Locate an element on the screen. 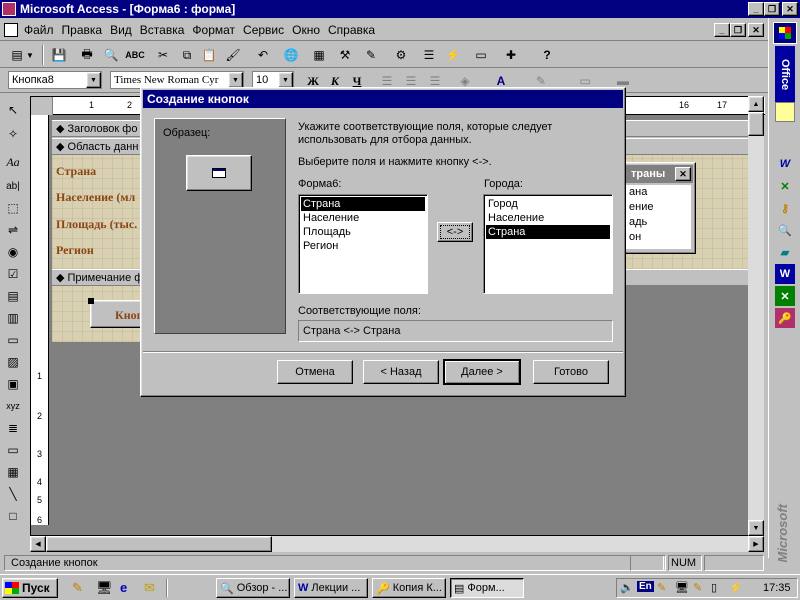 This screenshot has width=800, height=600. field-label-country: Страна is located at coordinates (99, 171).